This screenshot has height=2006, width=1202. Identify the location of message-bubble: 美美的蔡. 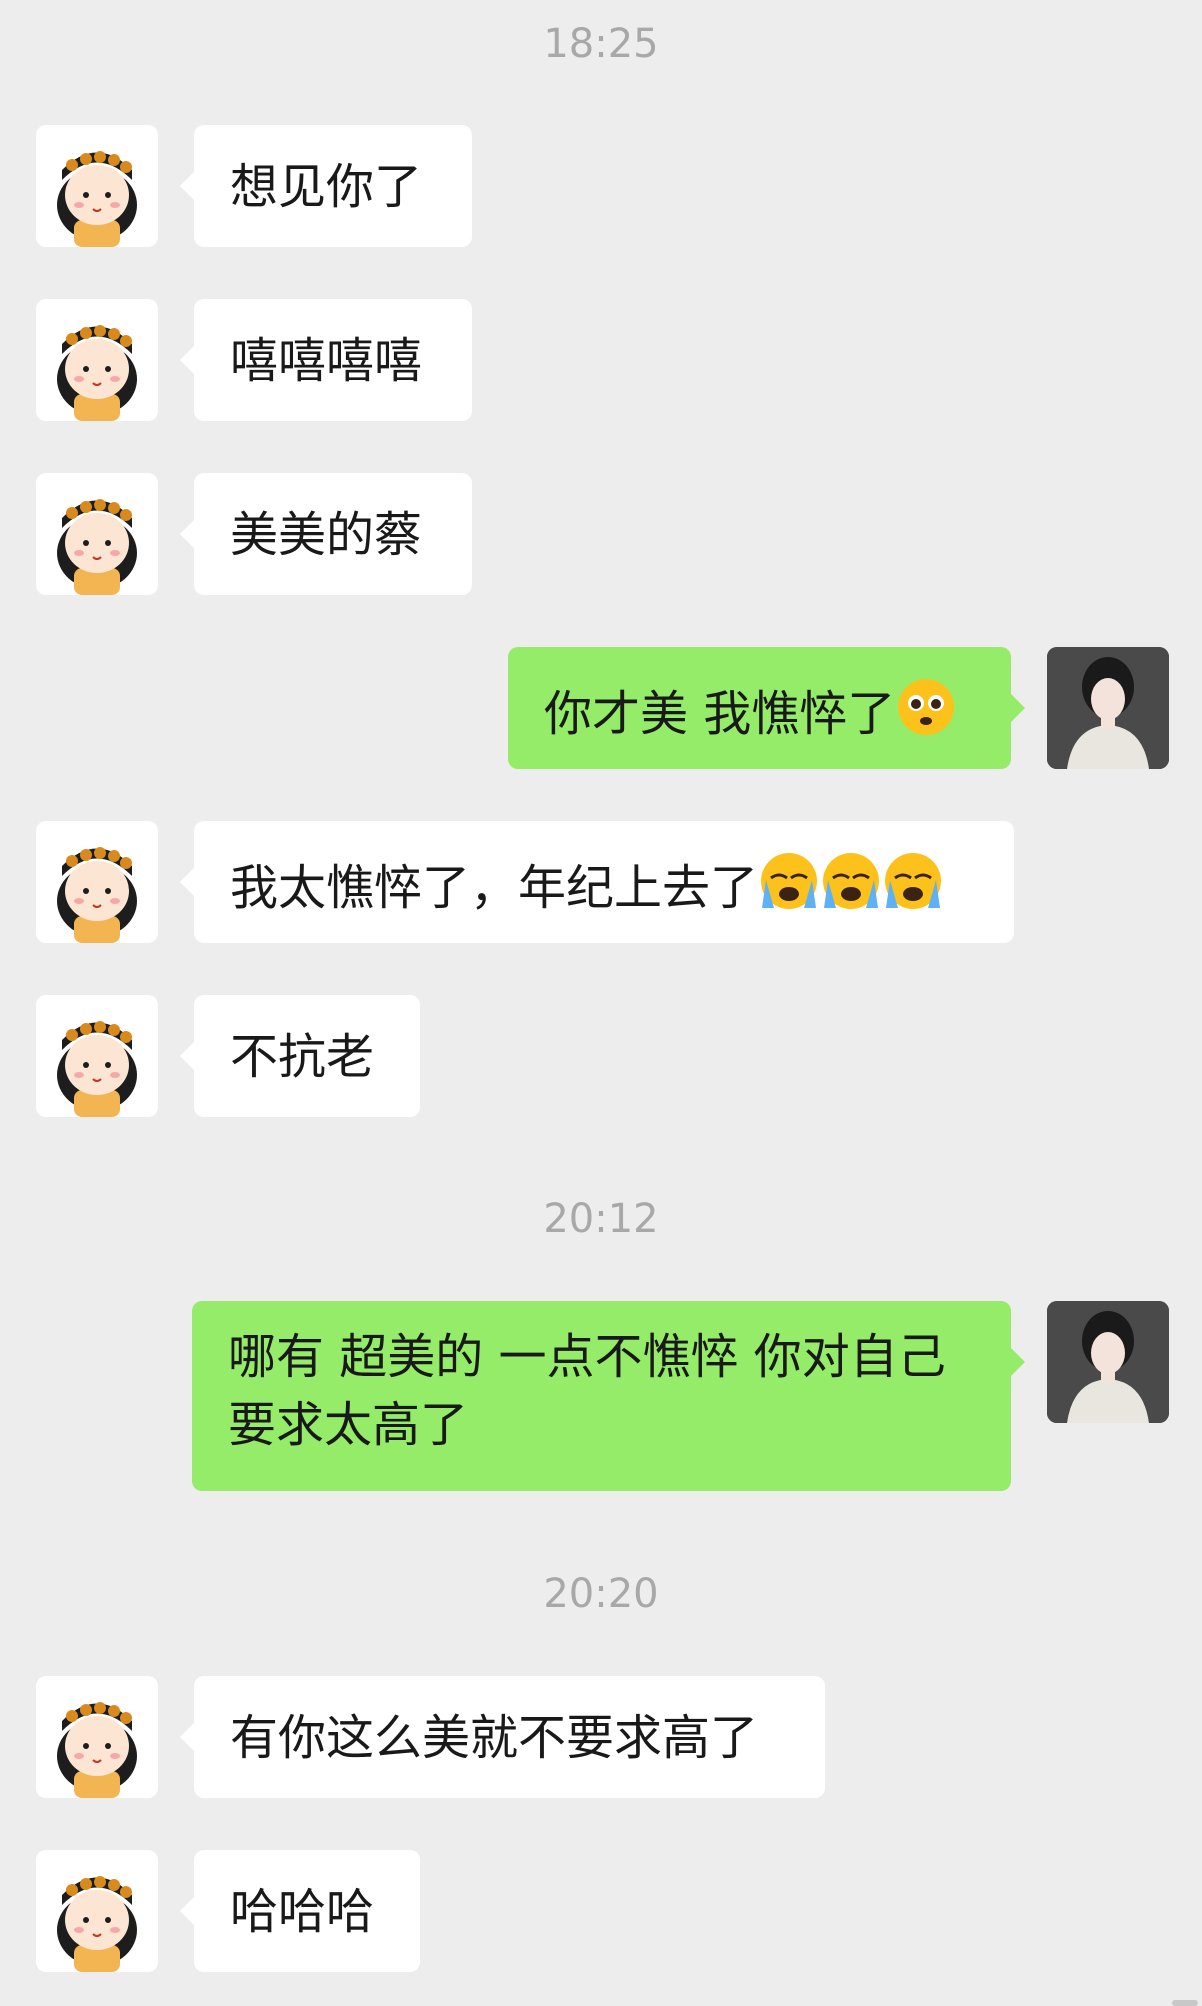
(326, 534).